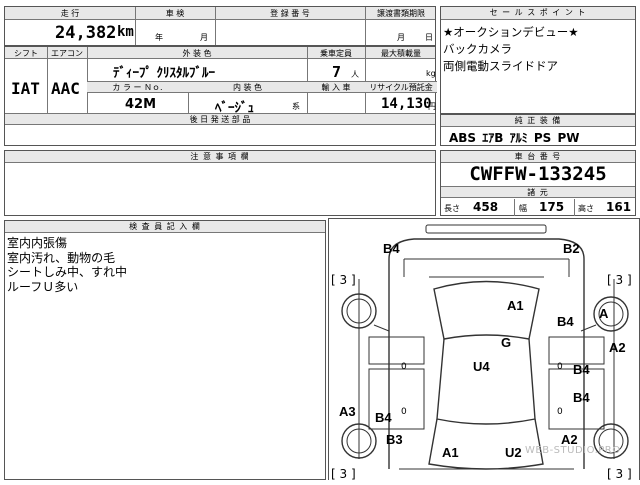  Describe the element at coordinates (336, 53) in the screenshot. I see `capacity-header: 乗車定員` at that location.